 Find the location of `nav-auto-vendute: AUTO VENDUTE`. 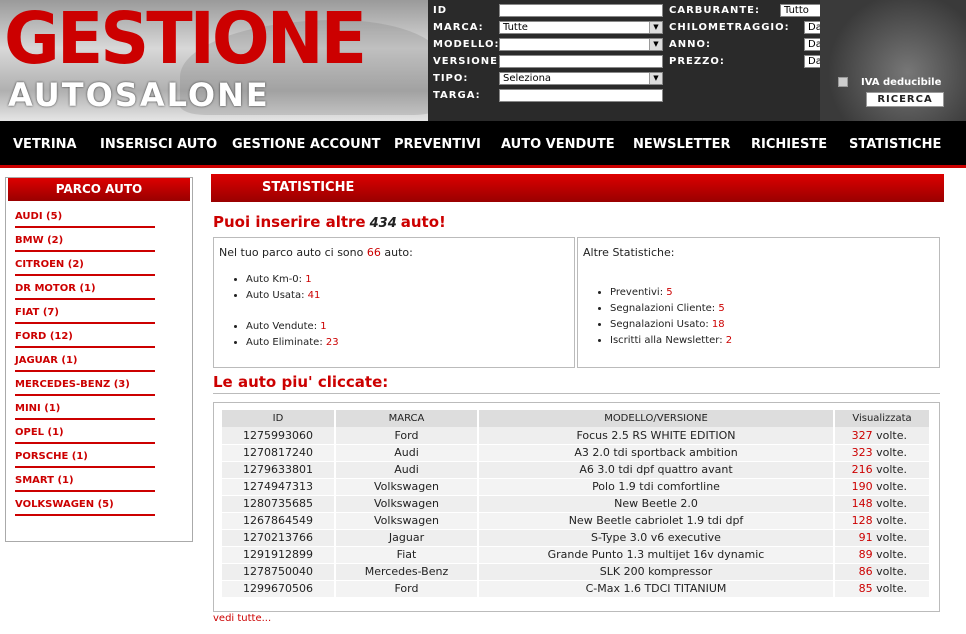

nav-auto-vendute: AUTO VENDUTE is located at coordinates (558, 144).